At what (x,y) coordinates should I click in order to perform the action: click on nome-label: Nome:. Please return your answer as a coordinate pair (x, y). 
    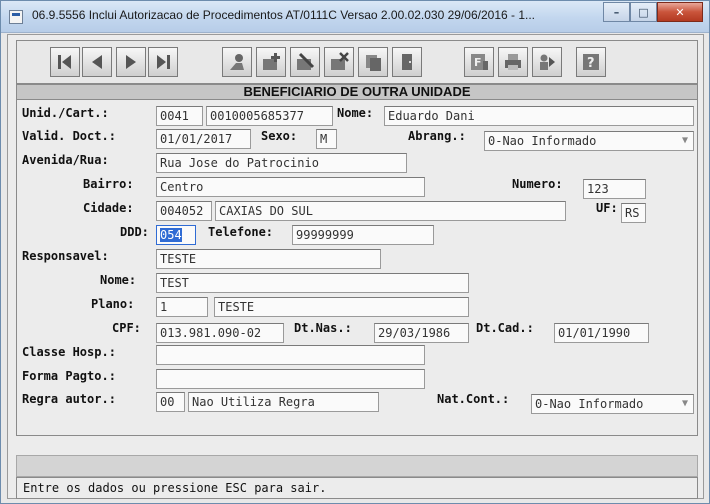
    Looking at the image, I should click on (118, 280).